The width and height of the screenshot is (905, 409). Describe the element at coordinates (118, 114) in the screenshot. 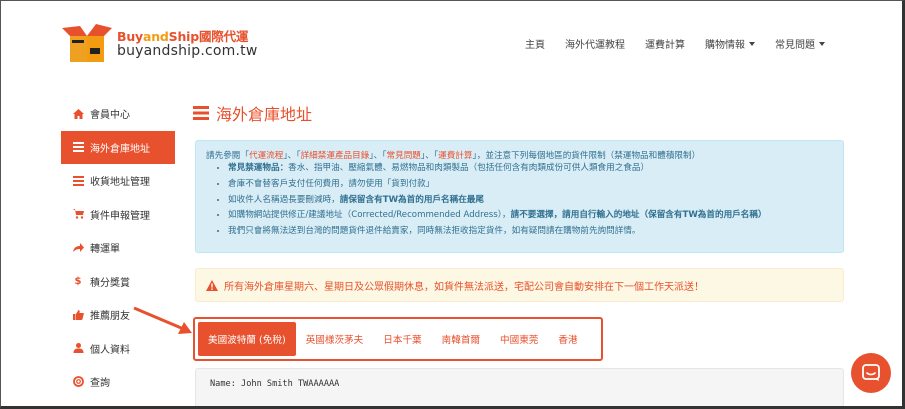

I see `sidebar-item-member-center: 會員中心` at that location.